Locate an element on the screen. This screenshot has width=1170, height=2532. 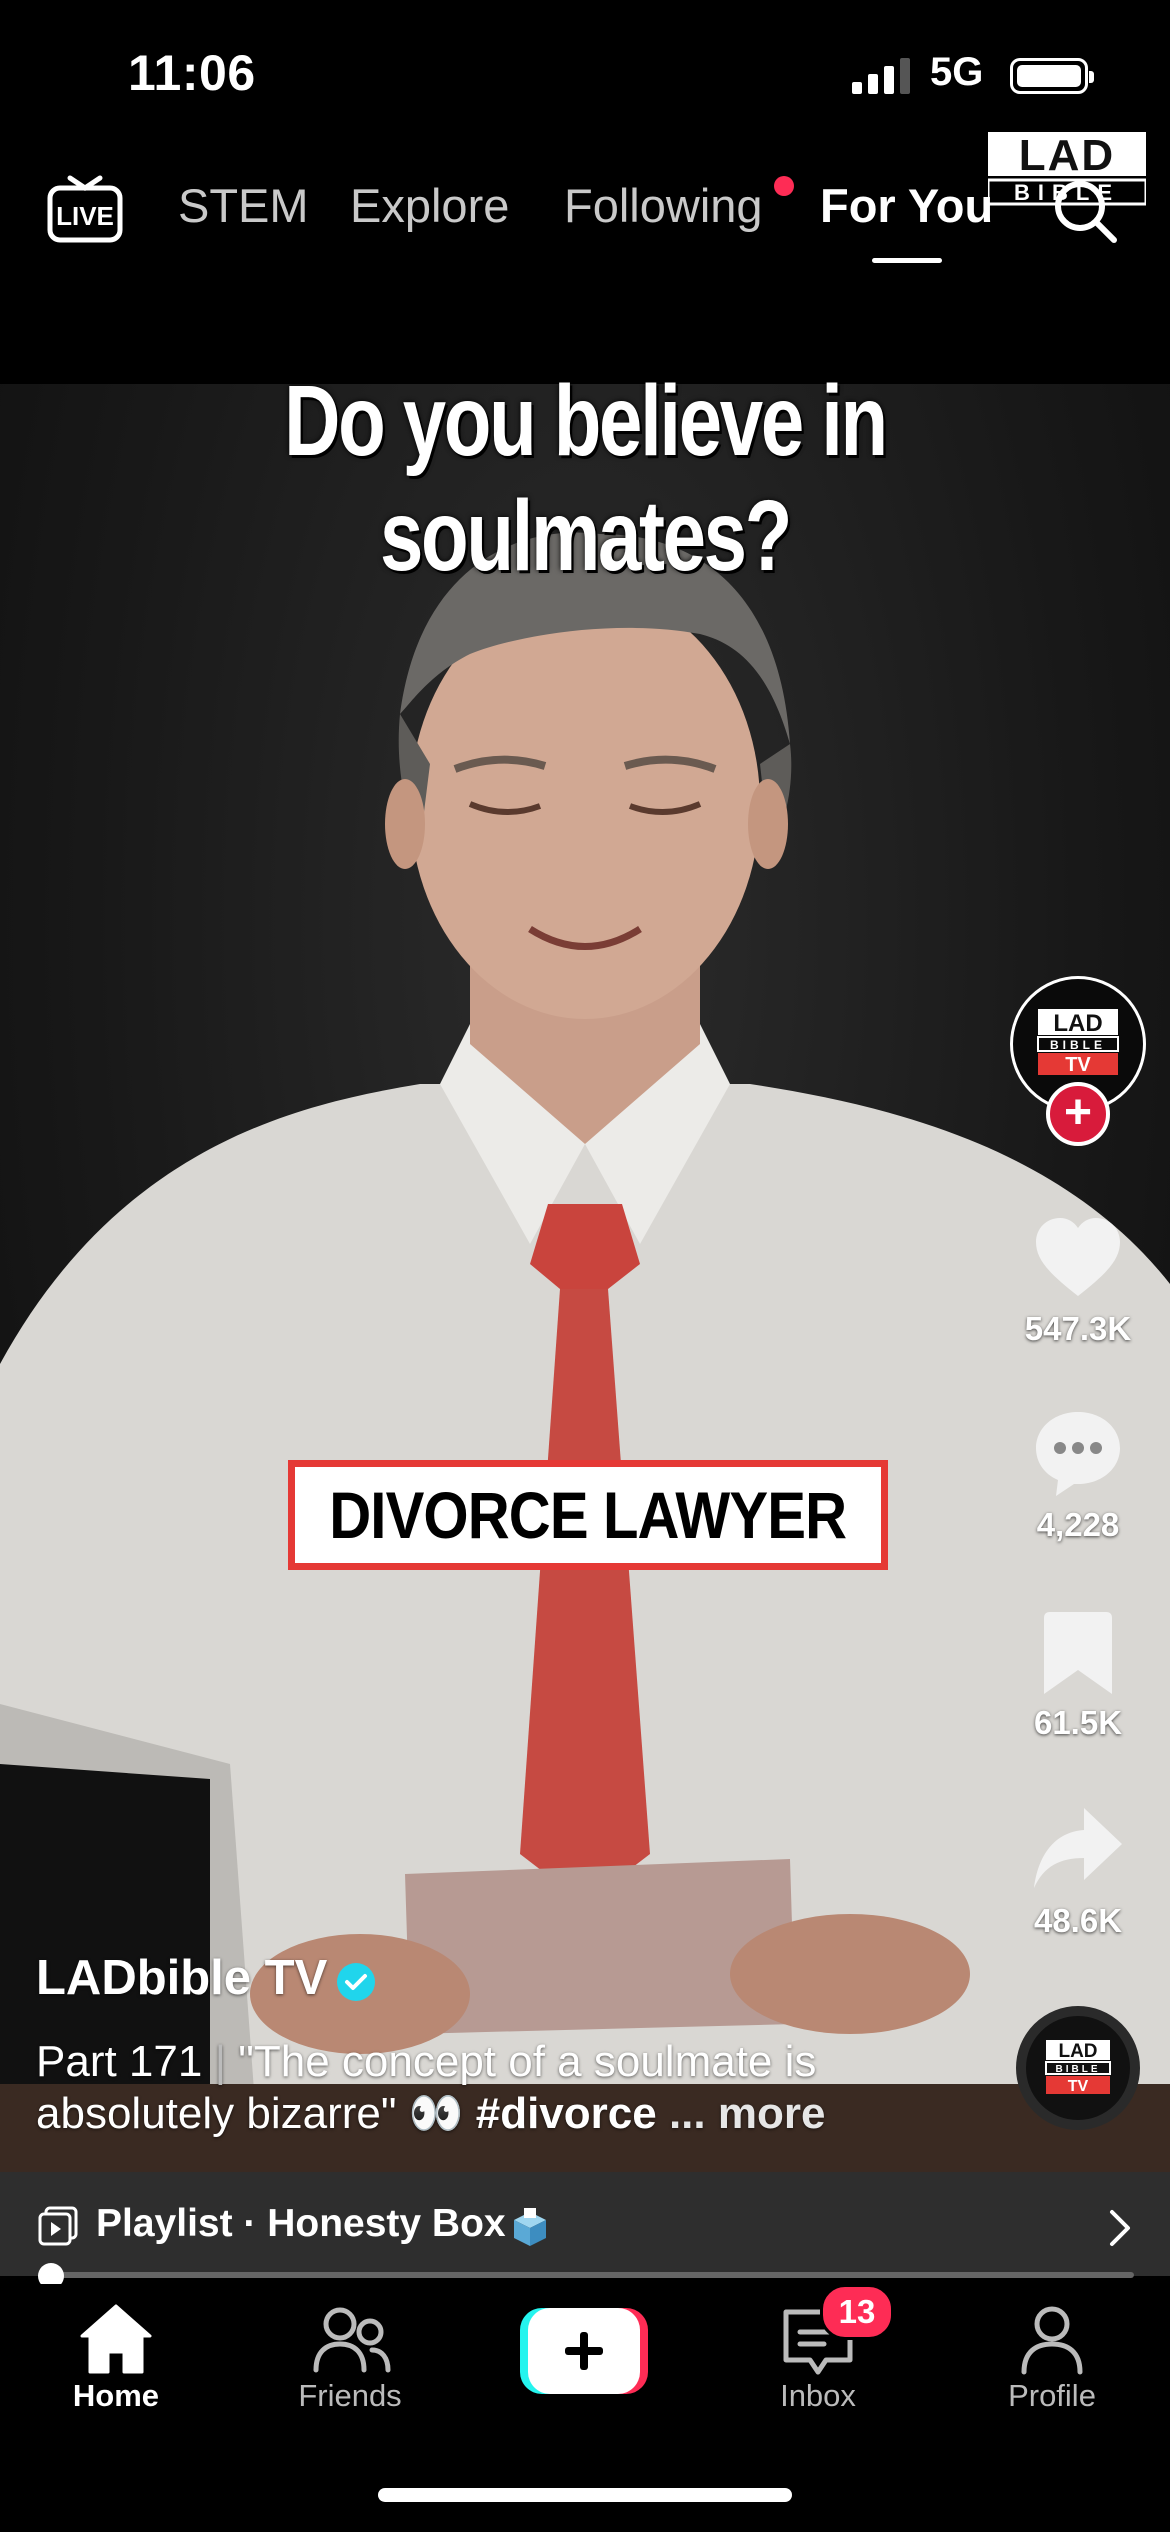
chevron-right-icon is located at coordinates (1120, 2228).